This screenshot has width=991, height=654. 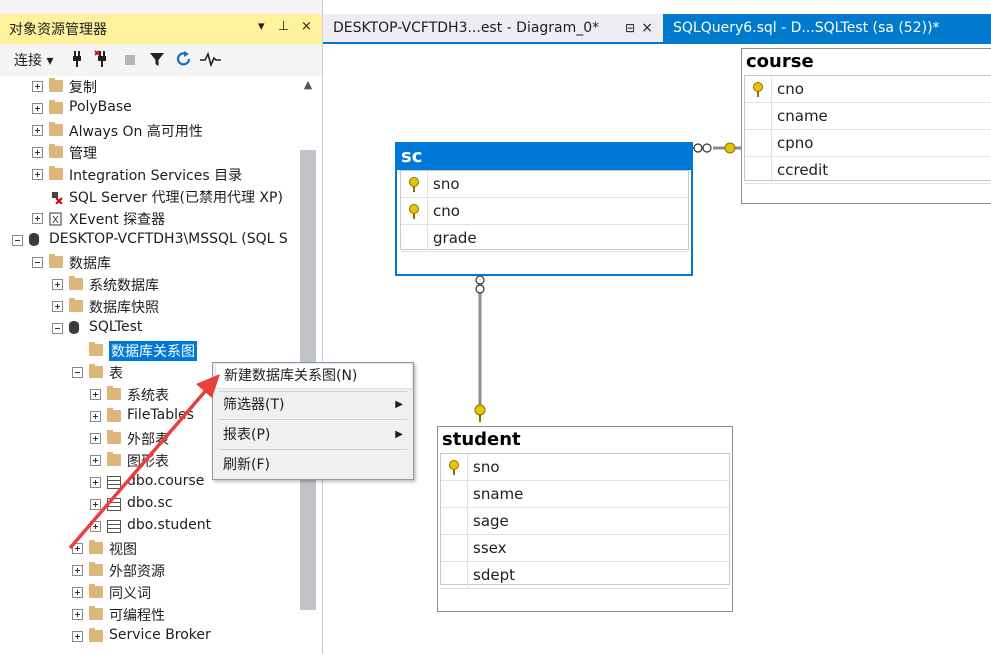 I want to click on annotation-arrow, so click(x=144, y=462).